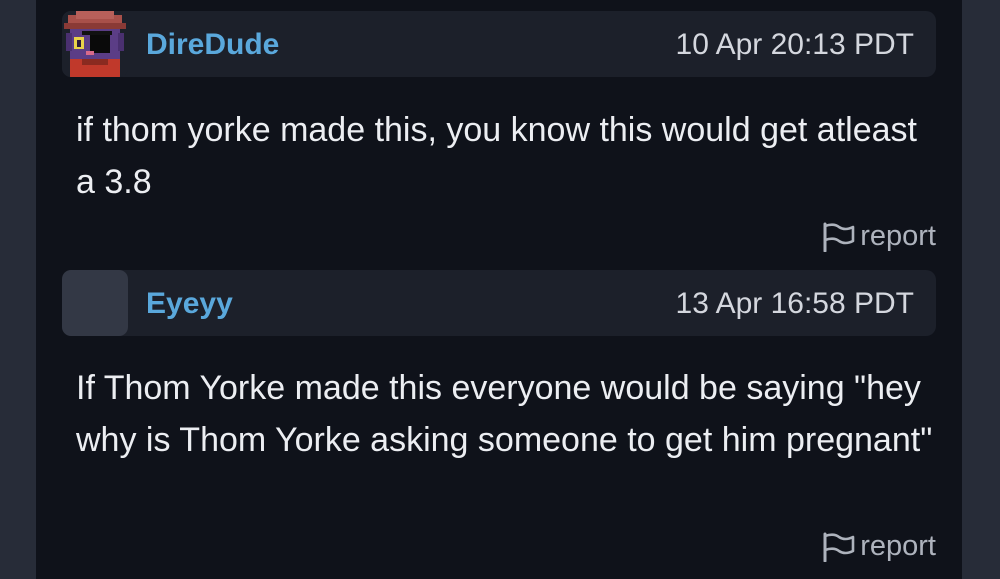 Image resolution: width=1000 pixels, height=579 pixels. What do you see at coordinates (212, 45) in the screenshot?
I see `username: DireDude` at bounding box center [212, 45].